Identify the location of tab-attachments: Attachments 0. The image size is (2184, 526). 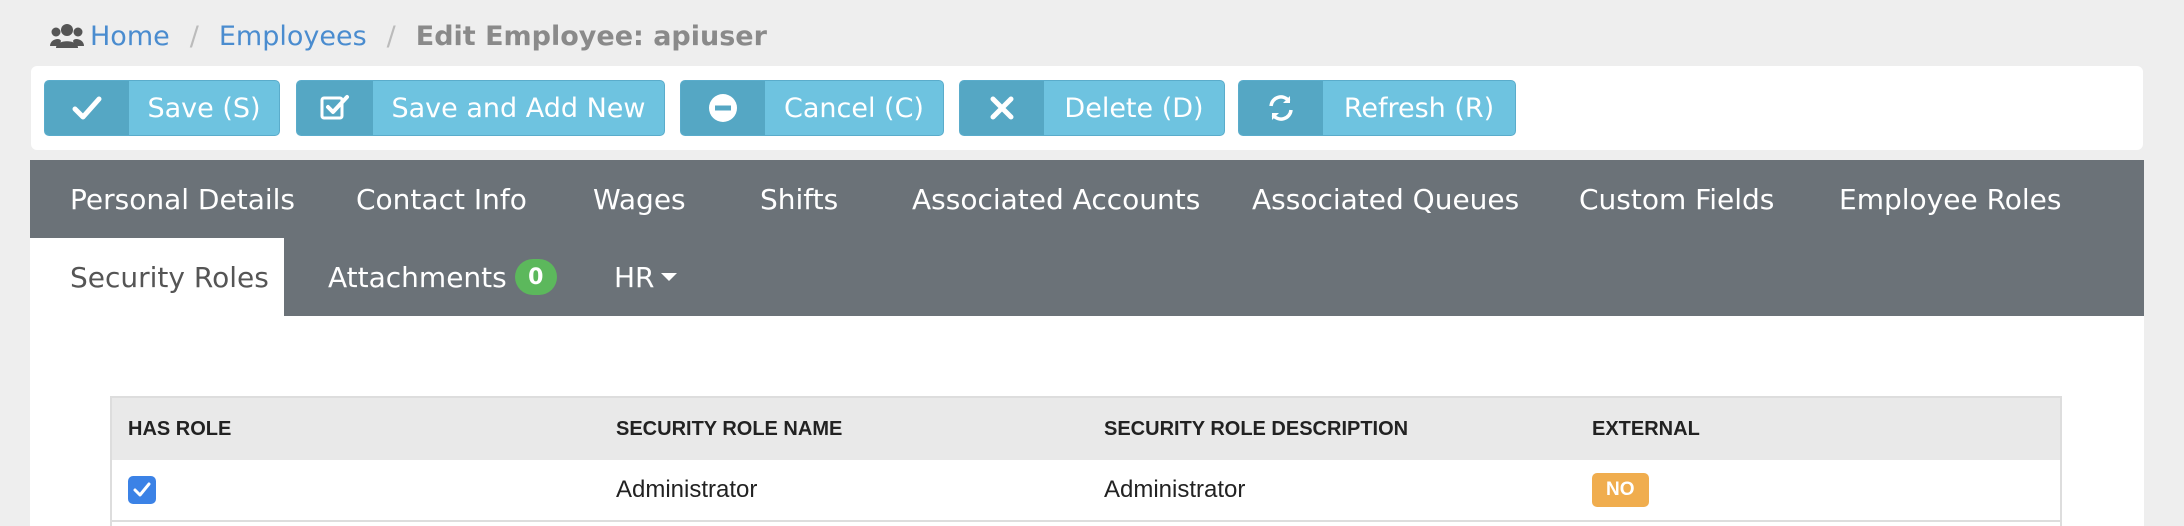
(442, 277).